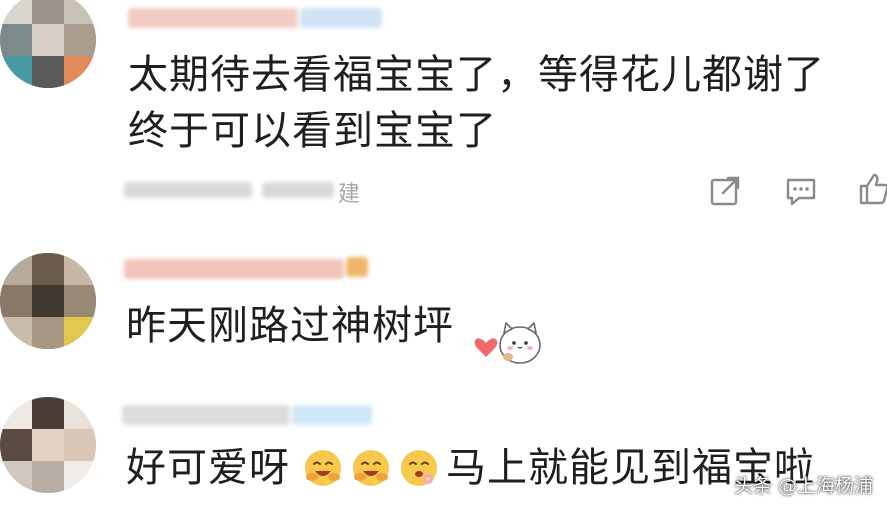  I want to click on comment-text-line-1: 太期待去看福宝宝了，等得花儿都谢了, so click(476, 75).